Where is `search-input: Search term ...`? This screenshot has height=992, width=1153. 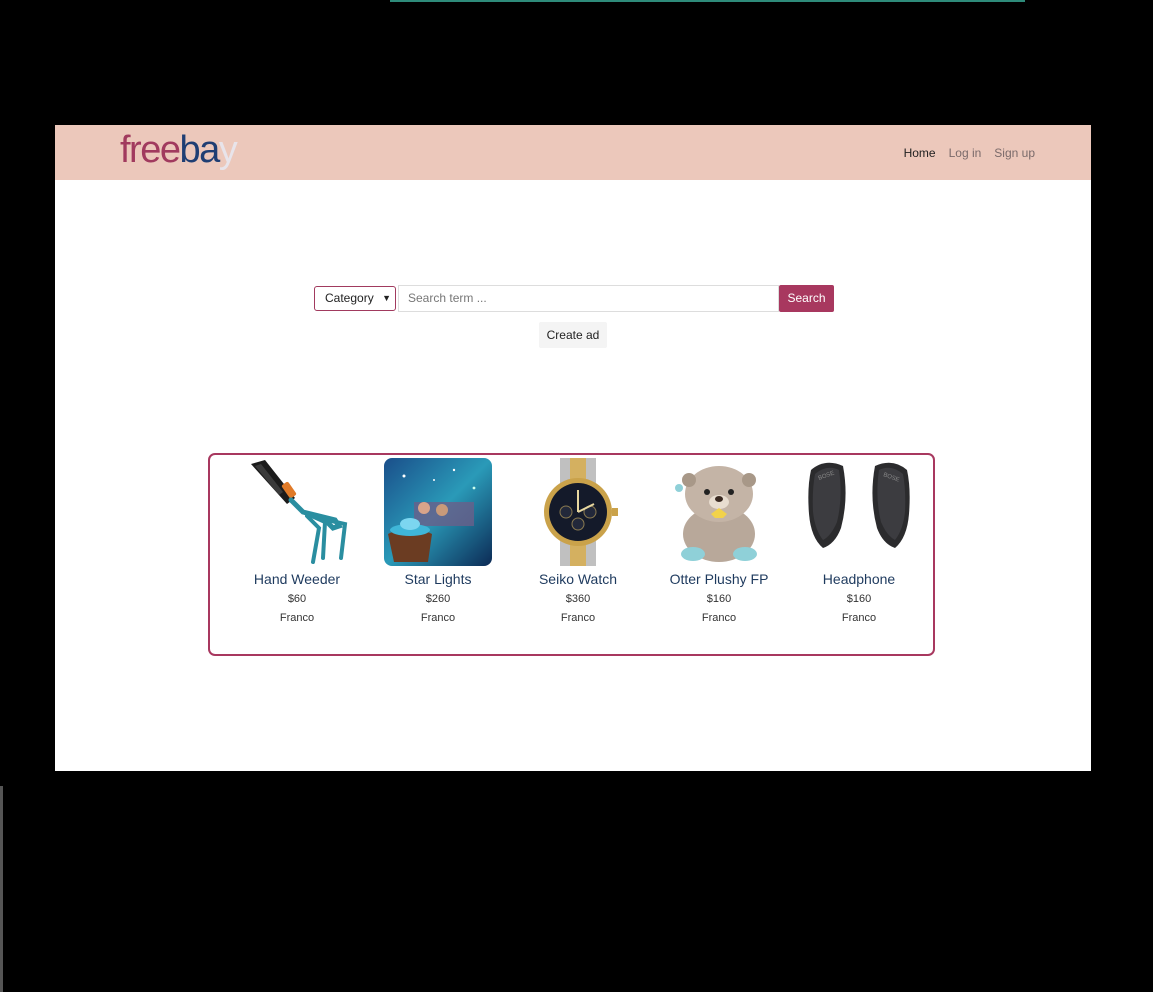 search-input: Search term ... is located at coordinates (588, 298).